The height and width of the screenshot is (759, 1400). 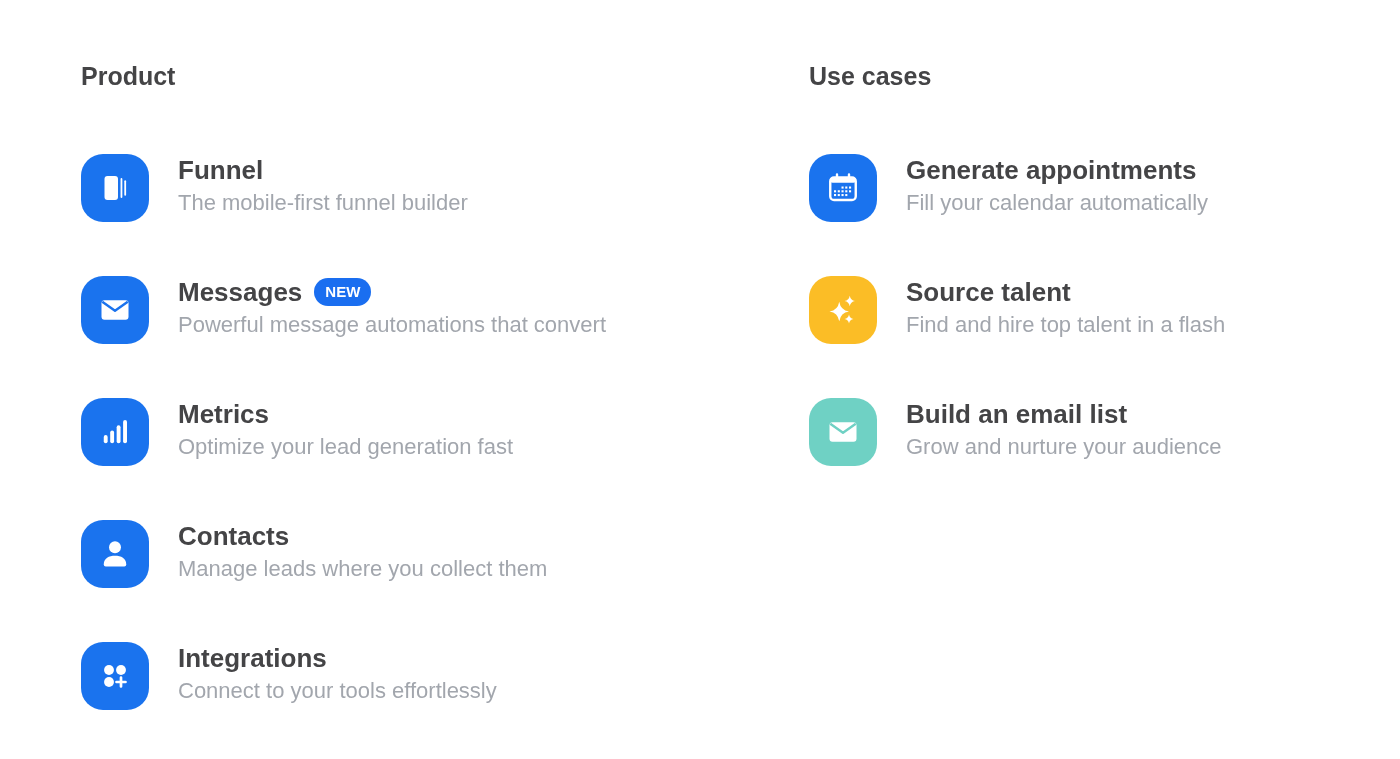 I want to click on item-description: Grow and nurture your audience, so click(x=1064, y=447).